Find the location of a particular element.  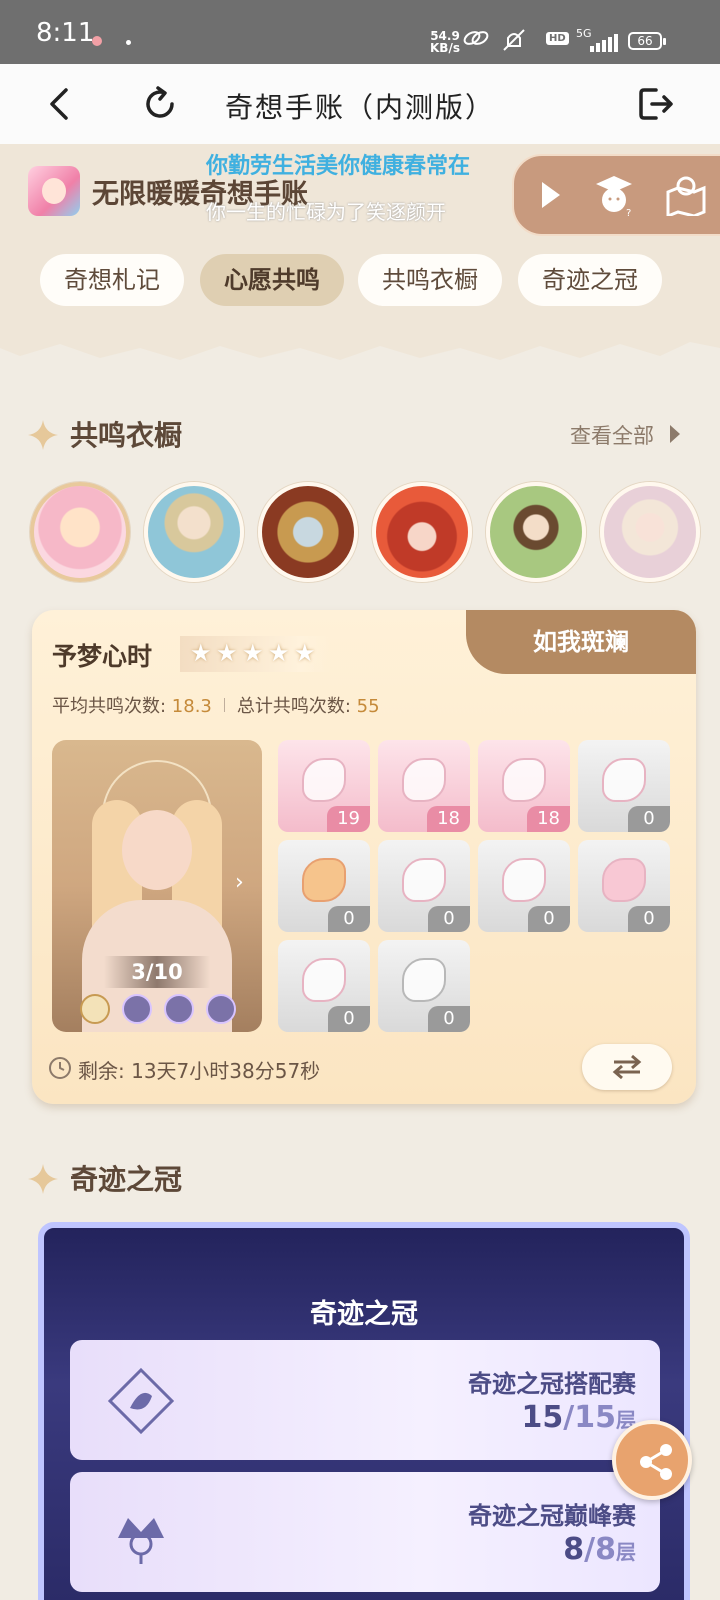

crown-match-row: 奇迹之冠搭配赛 15/15层 is located at coordinates (365, 1400).